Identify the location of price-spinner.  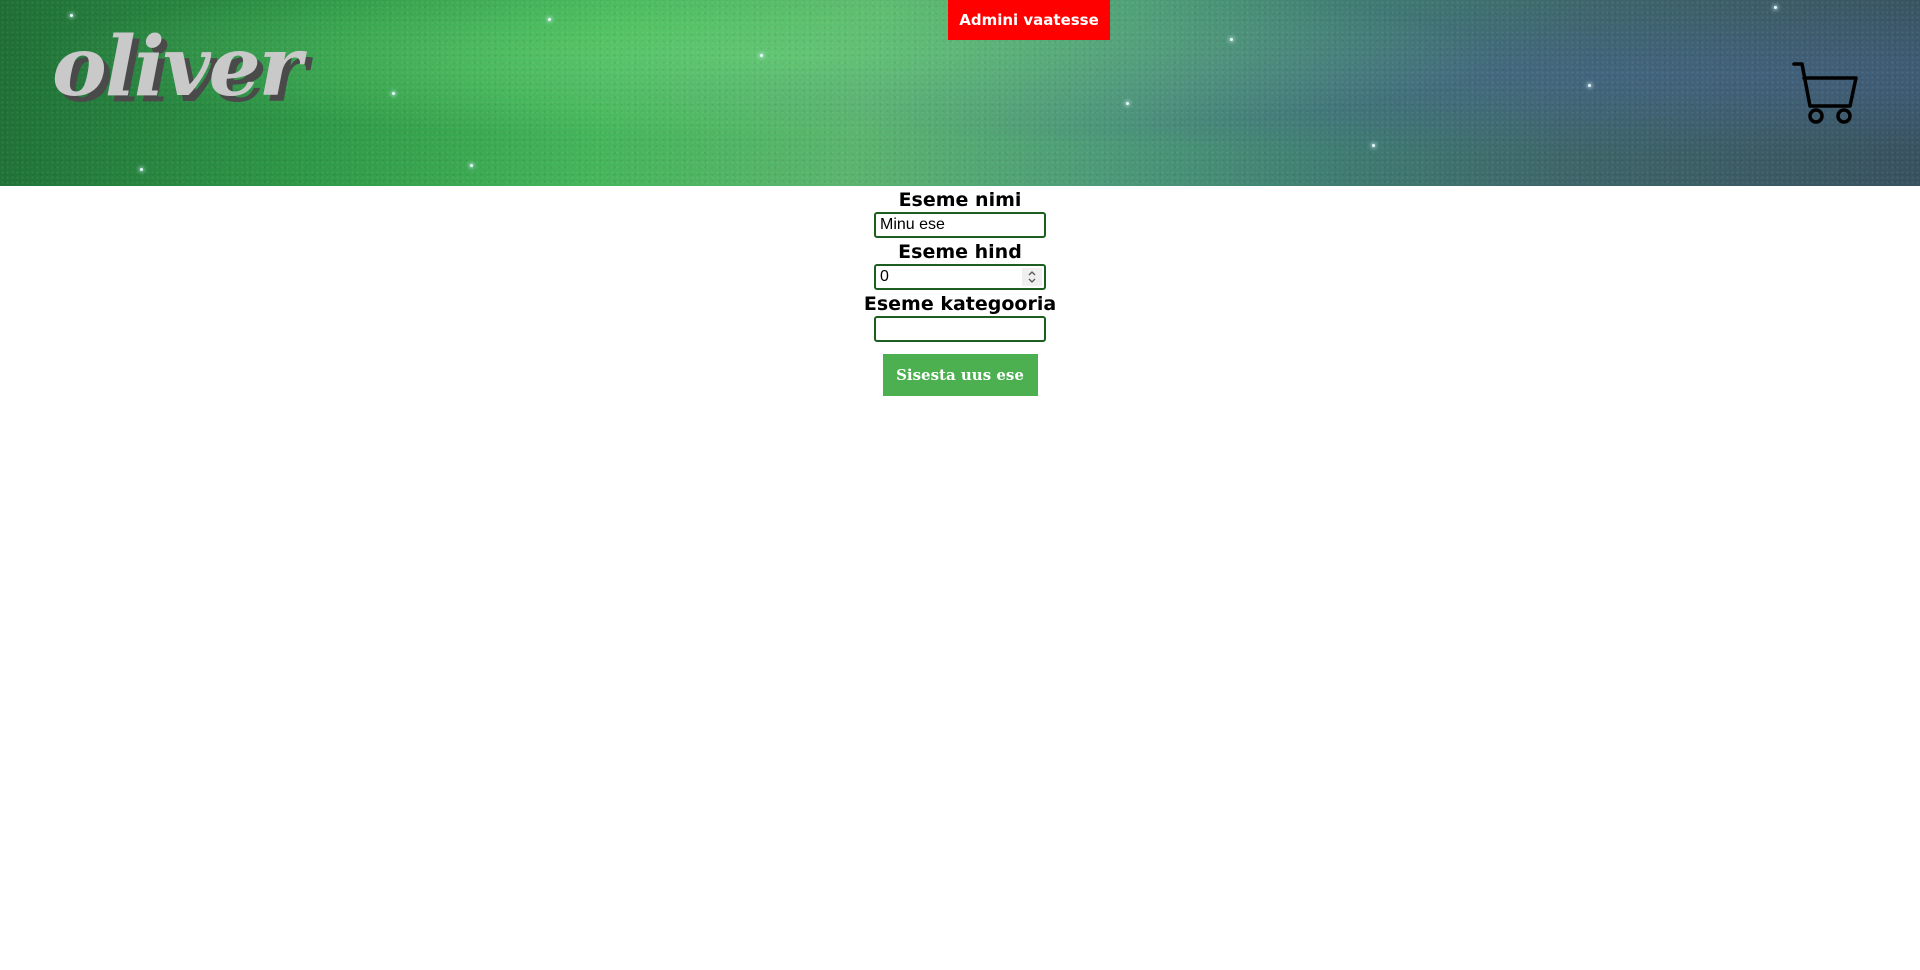
(1032, 277).